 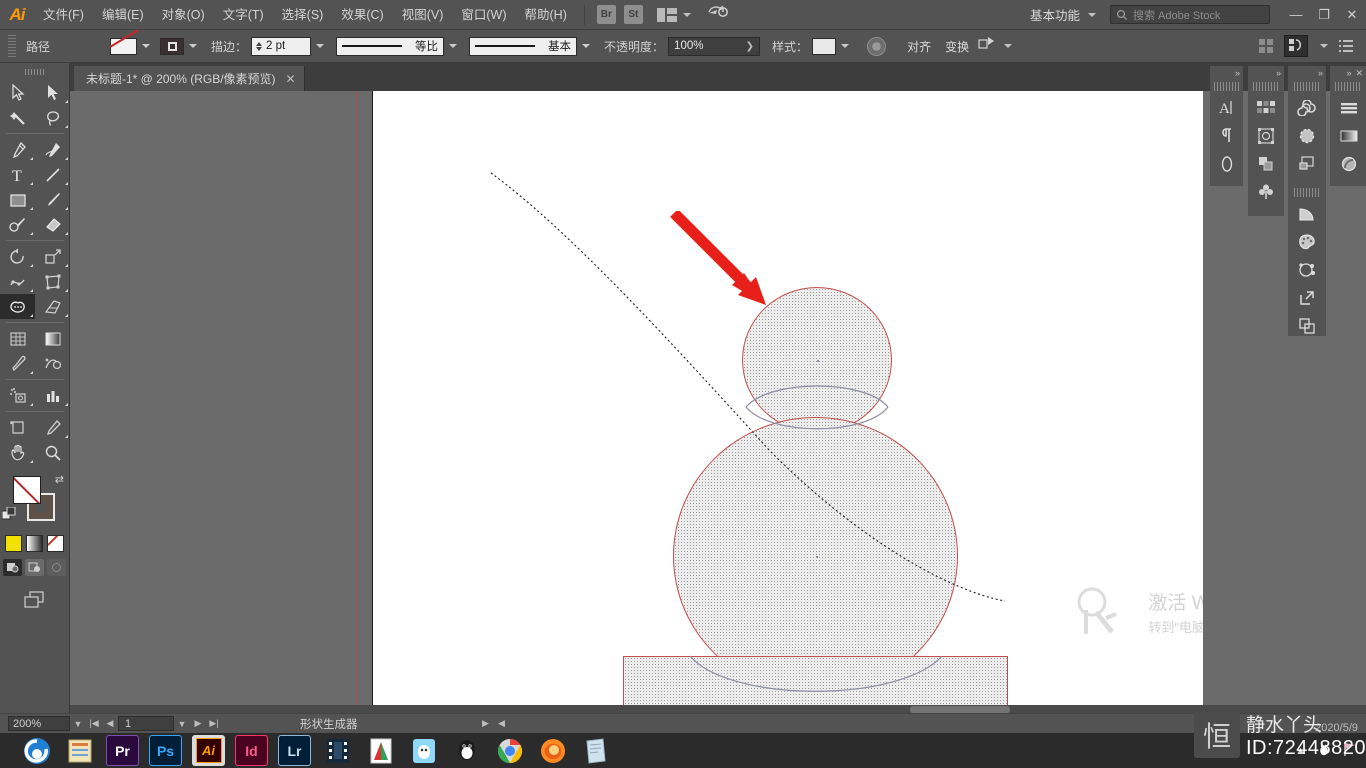 What do you see at coordinates (110, 723) in the screenshot?
I see `prev-artboard-button: ◀` at bounding box center [110, 723].